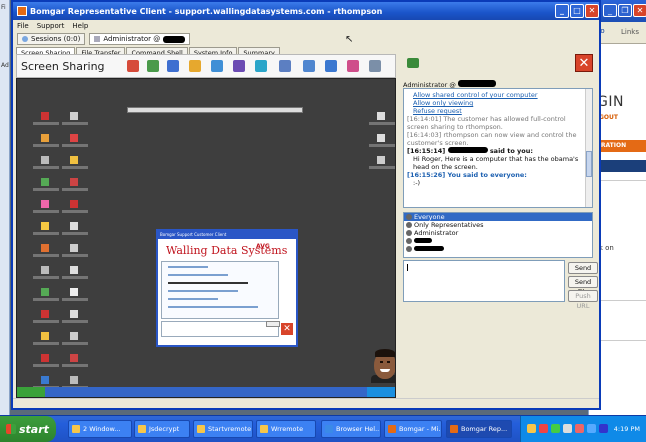  Describe the element at coordinates (51, 26) in the screenshot. I see `menu-support: Support` at that location.